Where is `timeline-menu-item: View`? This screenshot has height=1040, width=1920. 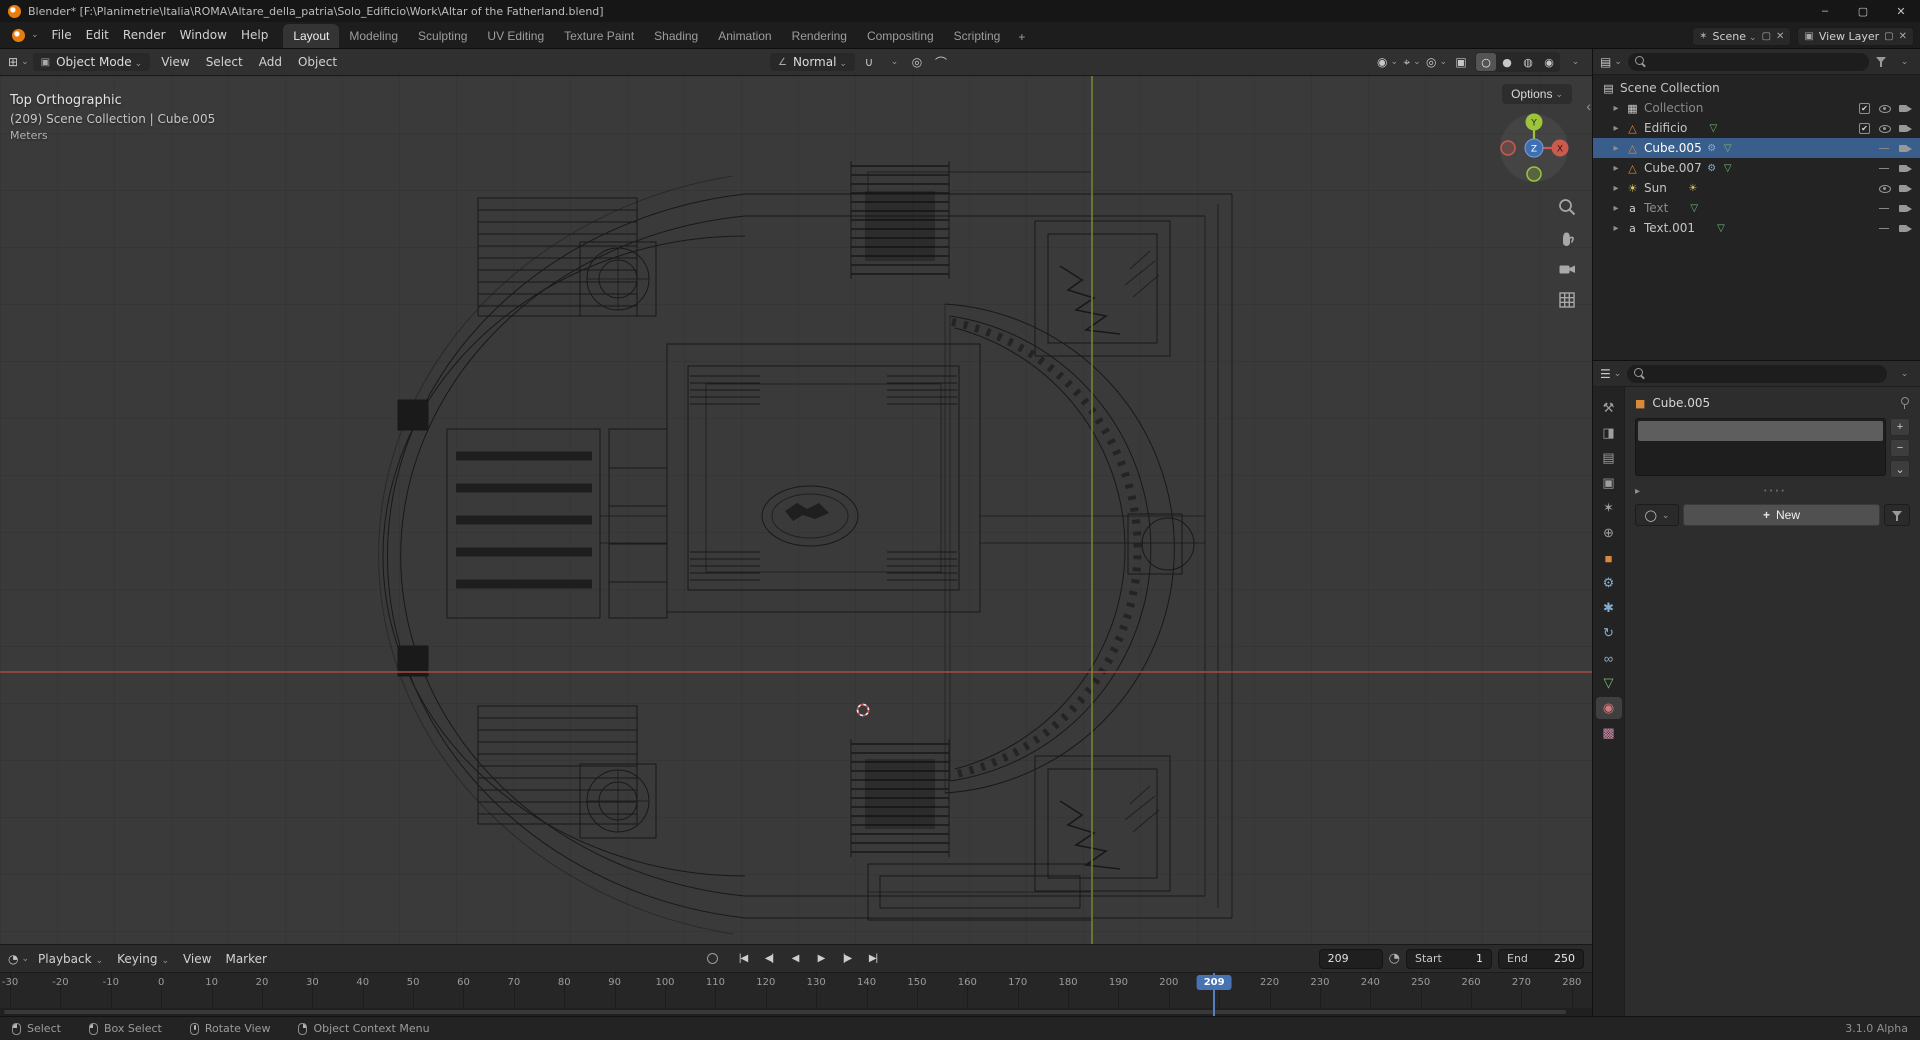
timeline-menu-item: View is located at coordinates (197, 959).